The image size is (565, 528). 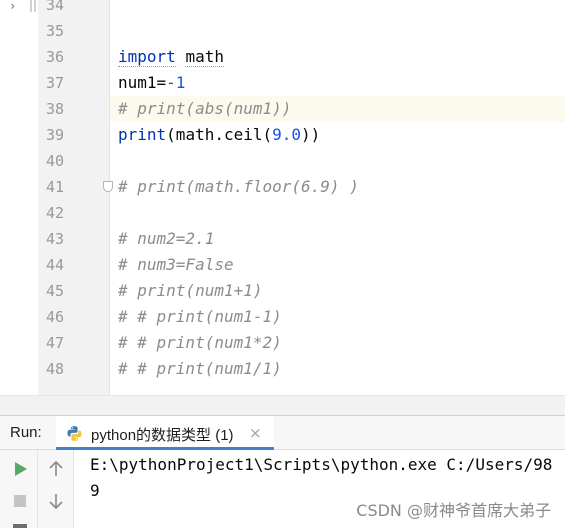 I want to click on code-line-41: # print(math.floor(6.9) ), so click(x=337, y=187).